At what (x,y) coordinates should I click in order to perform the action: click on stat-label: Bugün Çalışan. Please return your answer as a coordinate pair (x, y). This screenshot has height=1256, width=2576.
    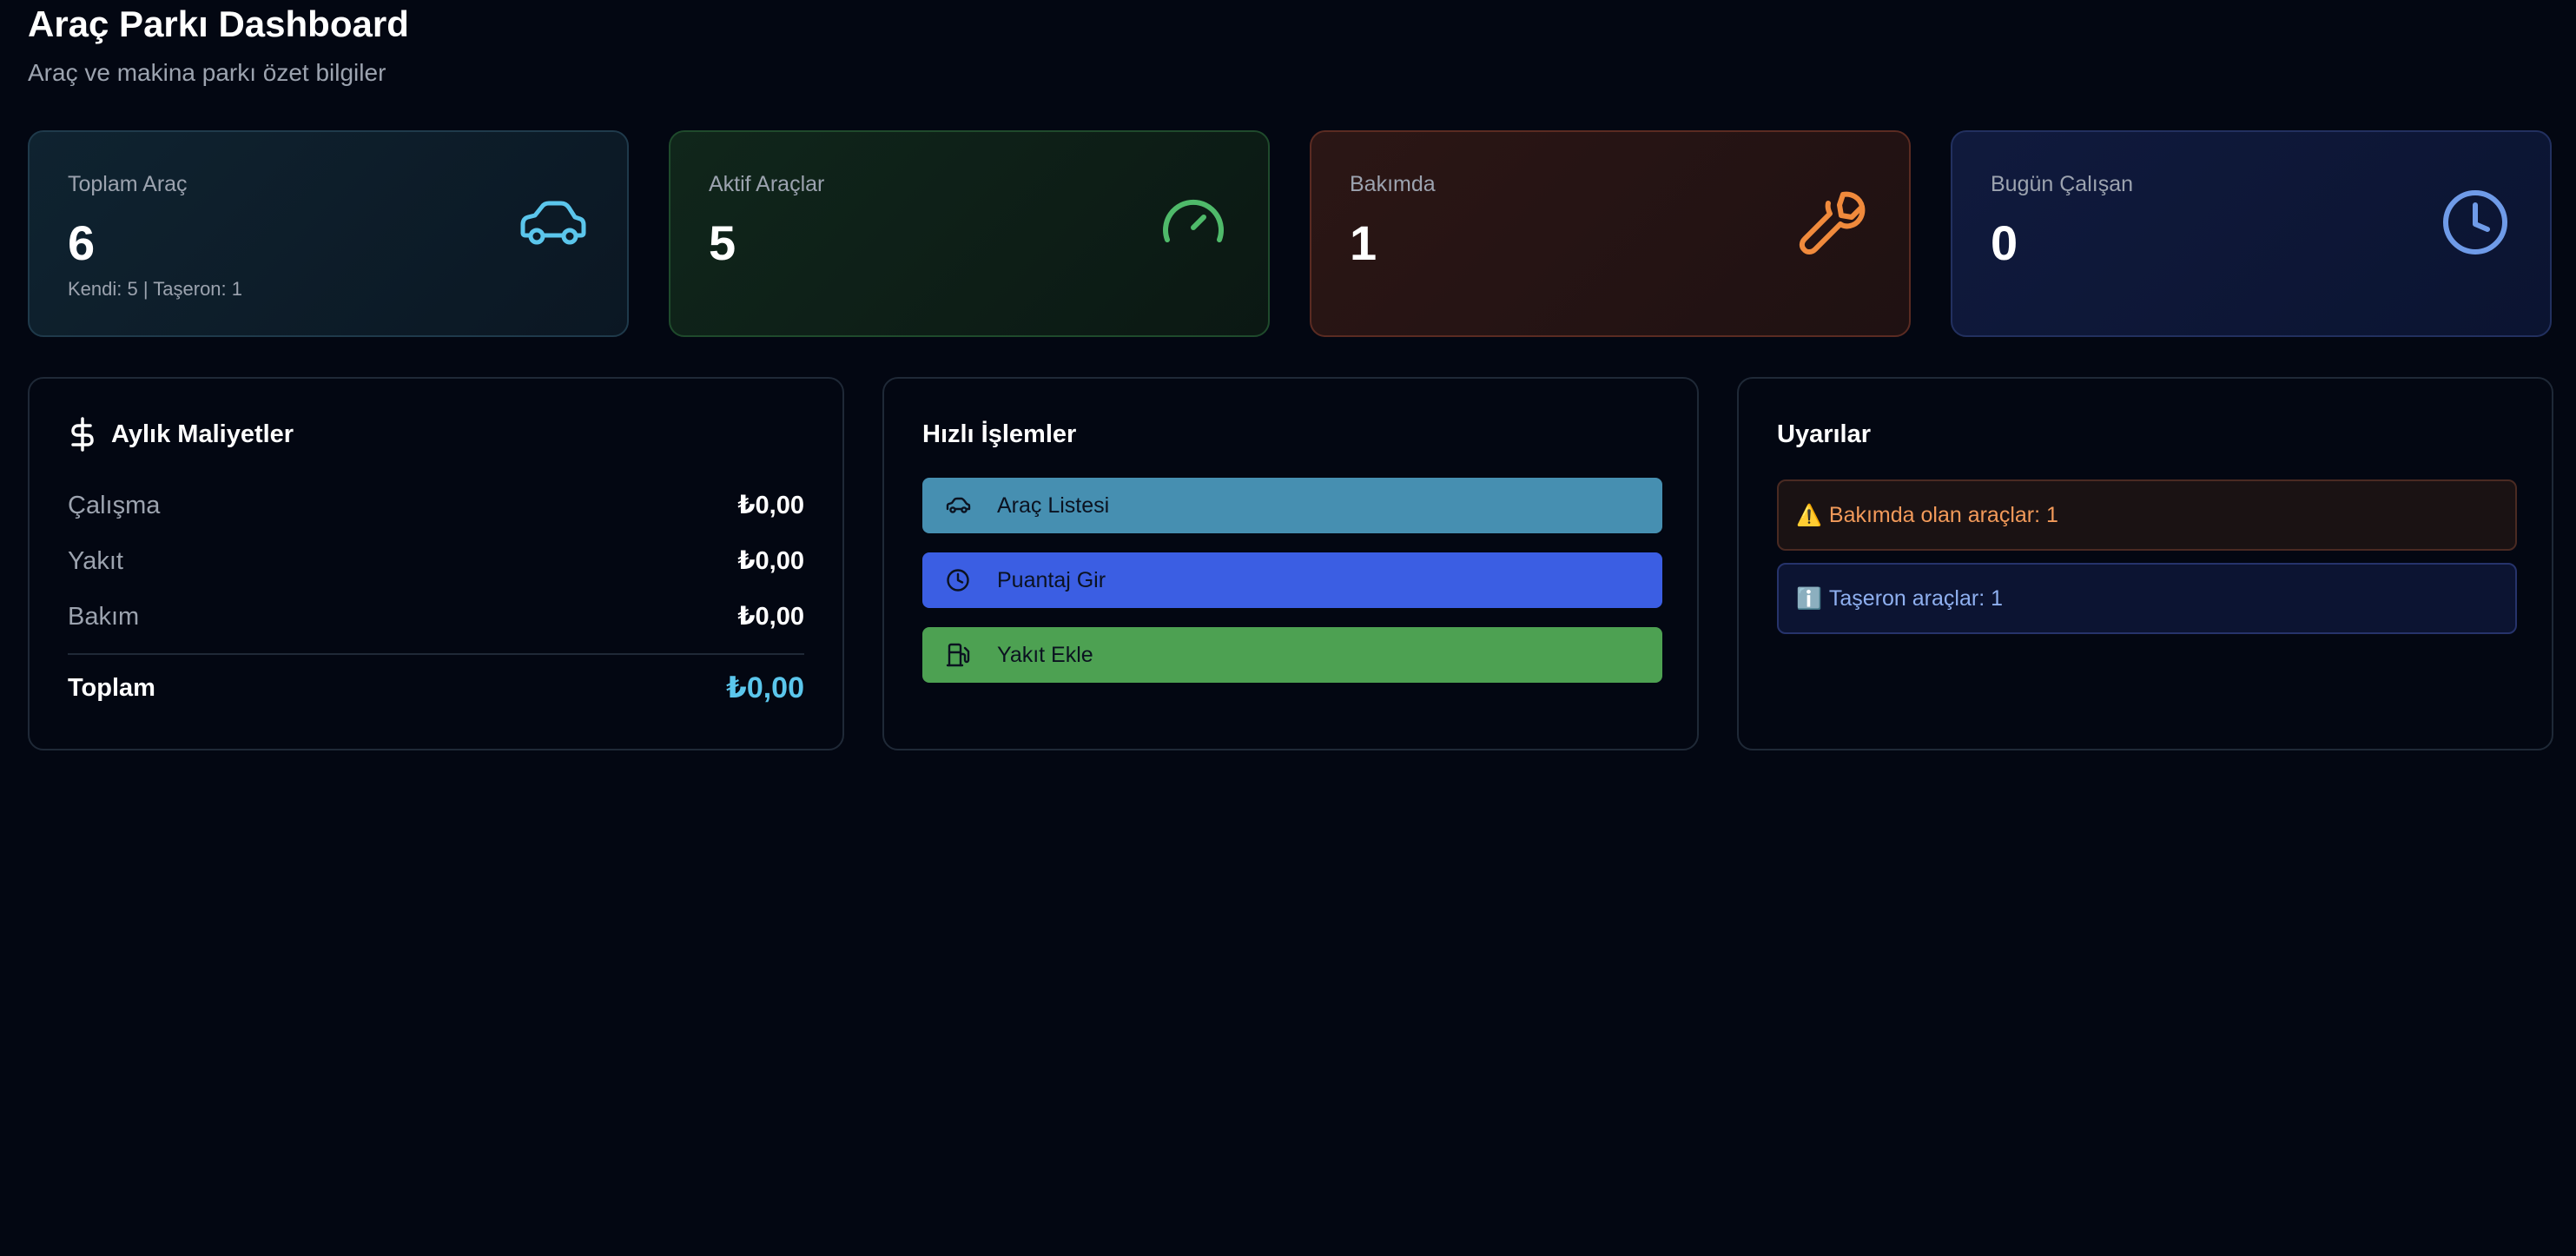
    Looking at the image, I should click on (2062, 184).